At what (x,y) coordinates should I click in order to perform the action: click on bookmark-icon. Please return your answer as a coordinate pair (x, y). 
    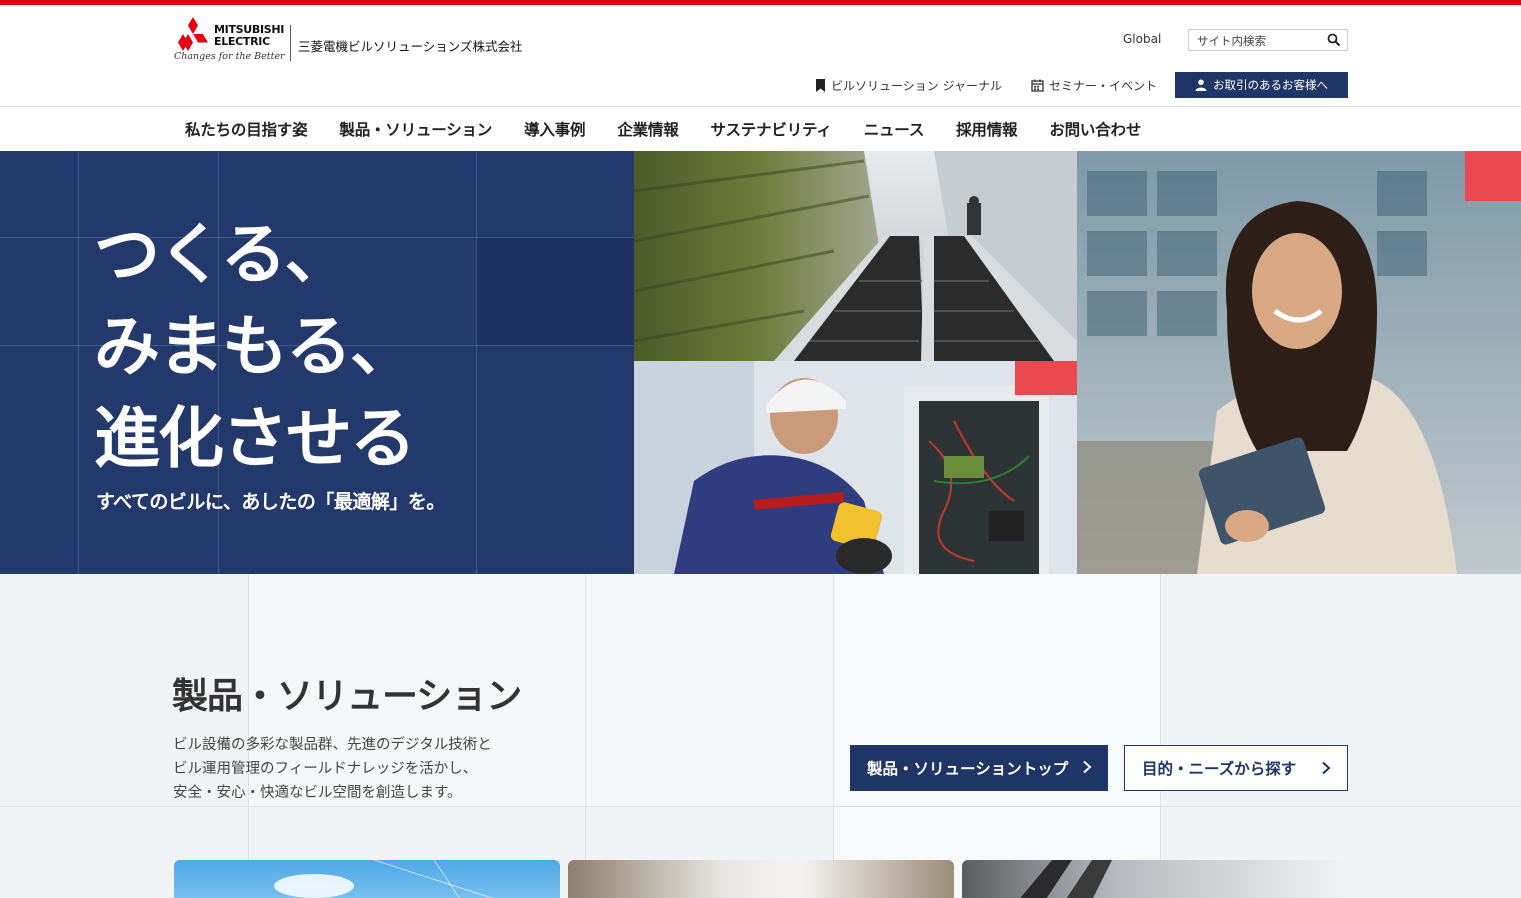
    Looking at the image, I should click on (820, 85).